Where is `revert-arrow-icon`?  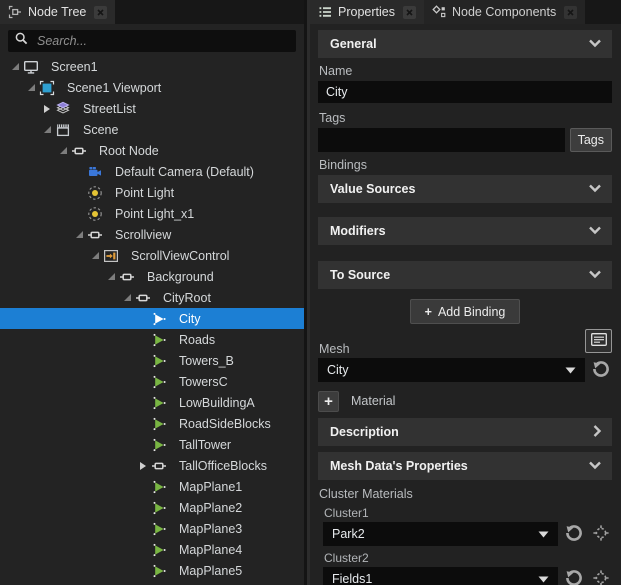
revert-arrow-icon is located at coordinates (601, 370).